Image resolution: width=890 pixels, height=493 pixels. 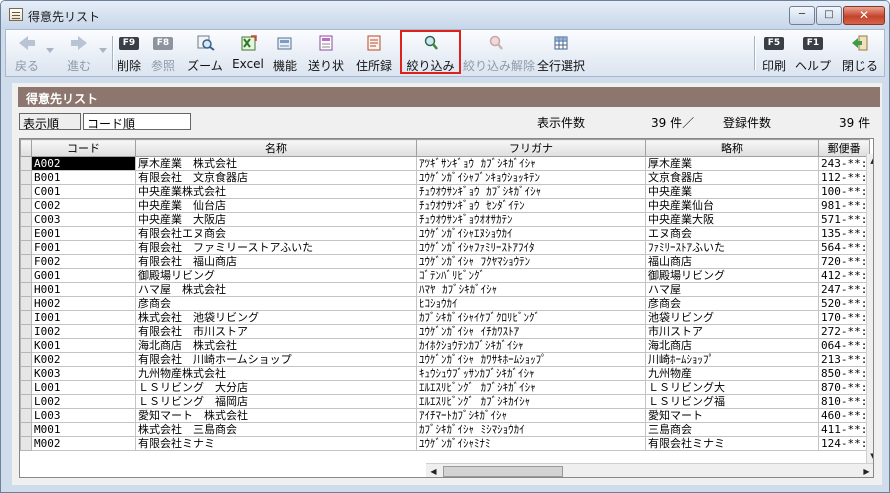 What do you see at coordinates (531, 331) in the screenshot?
I see `cell-kana: ﾕｳｹﾞﾝｶﾞｲｼｬ ｲﾁｶﾜｽﾄｱ` at bounding box center [531, 331].